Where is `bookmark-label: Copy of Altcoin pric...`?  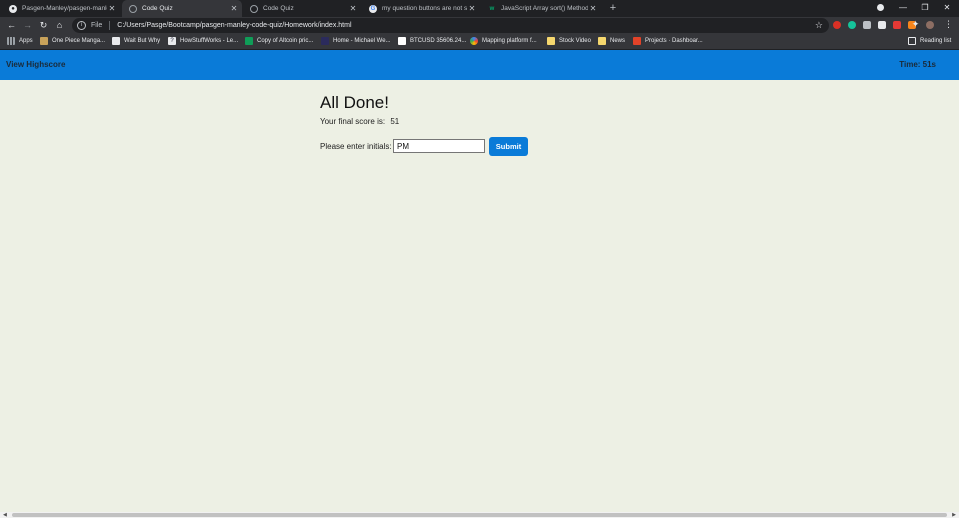
bookmark-label: Copy of Altcoin pric... is located at coordinates (285, 41).